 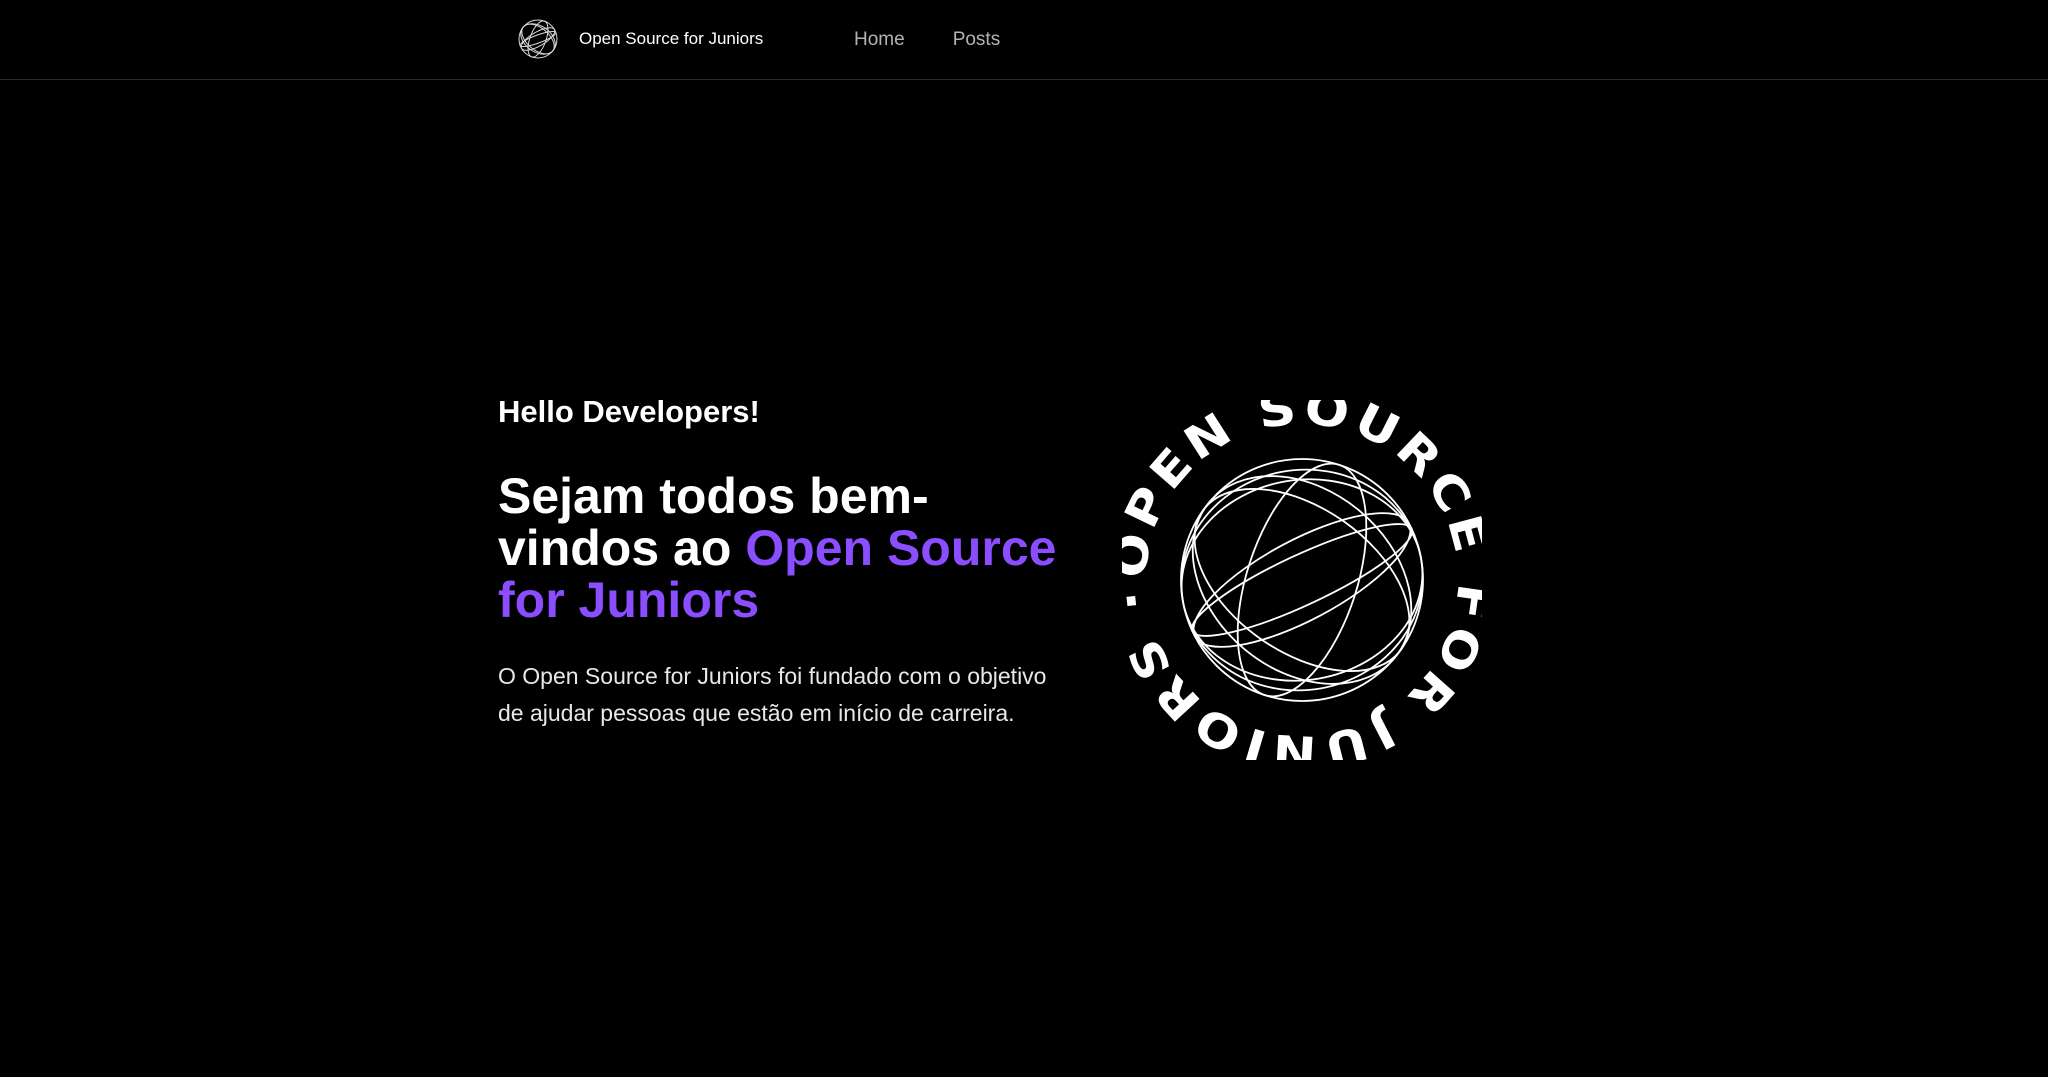 I want to click on badge-svg: OPEN SOURCE FOR JUNIORS ·, so click(x=1302, y=580).